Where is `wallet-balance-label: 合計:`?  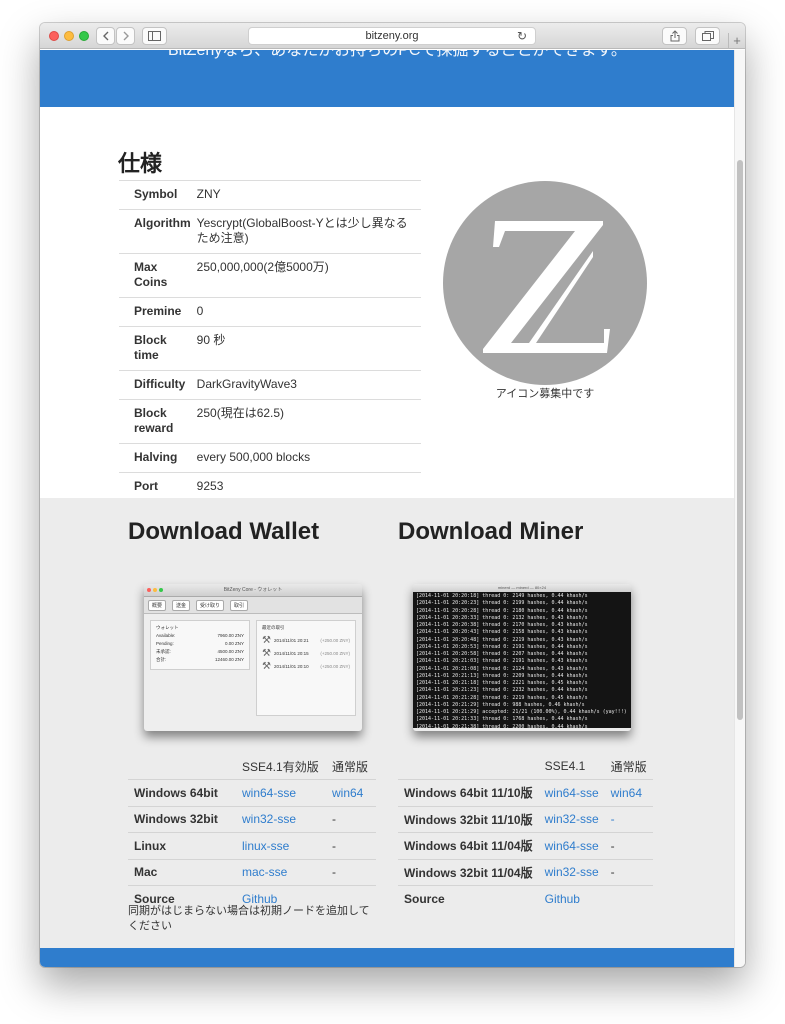
wallet-balance-label: 合計: is located at coordinates (161, 659).